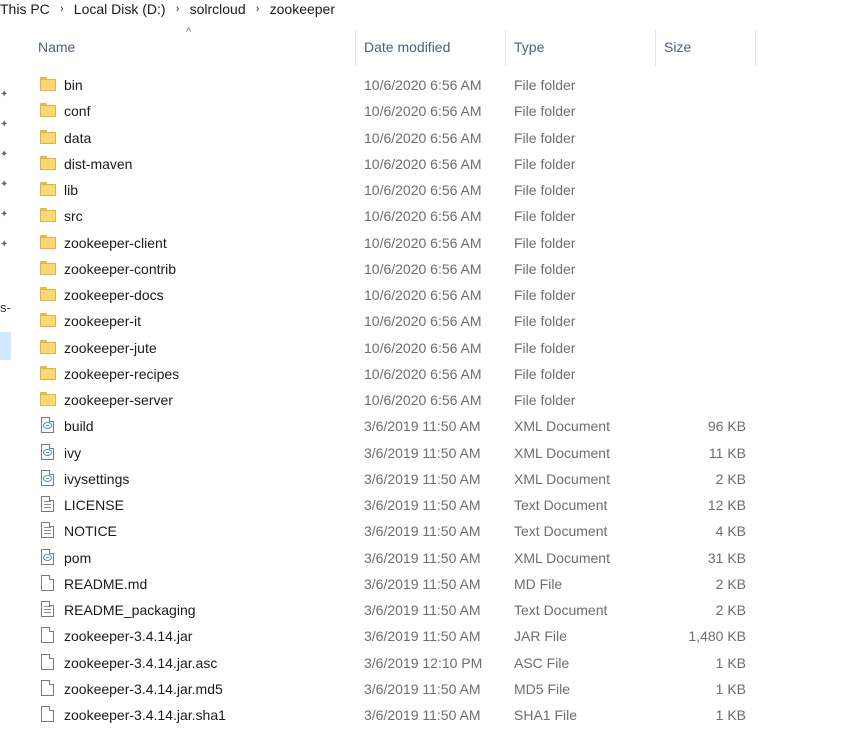  I want to click on column-header-date-modified: Date modified, so click(431, 47).